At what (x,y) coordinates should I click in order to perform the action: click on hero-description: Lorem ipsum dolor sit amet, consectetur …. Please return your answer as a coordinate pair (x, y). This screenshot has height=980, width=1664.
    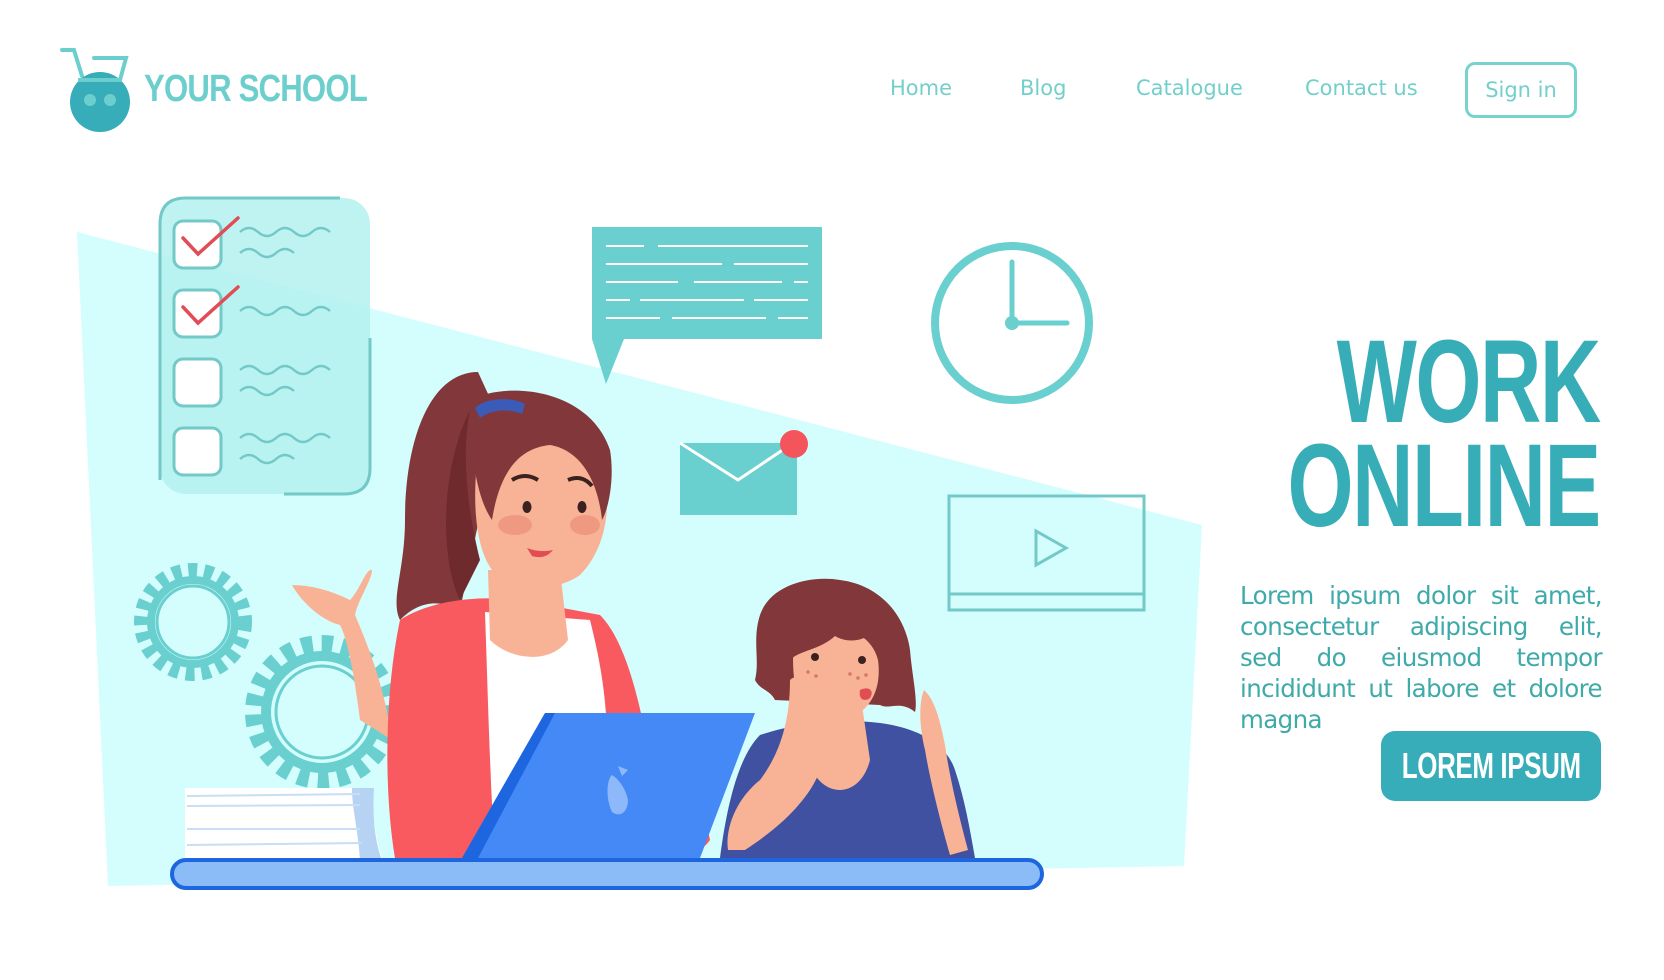
    Looking at the image, I should click on (1421, 657).